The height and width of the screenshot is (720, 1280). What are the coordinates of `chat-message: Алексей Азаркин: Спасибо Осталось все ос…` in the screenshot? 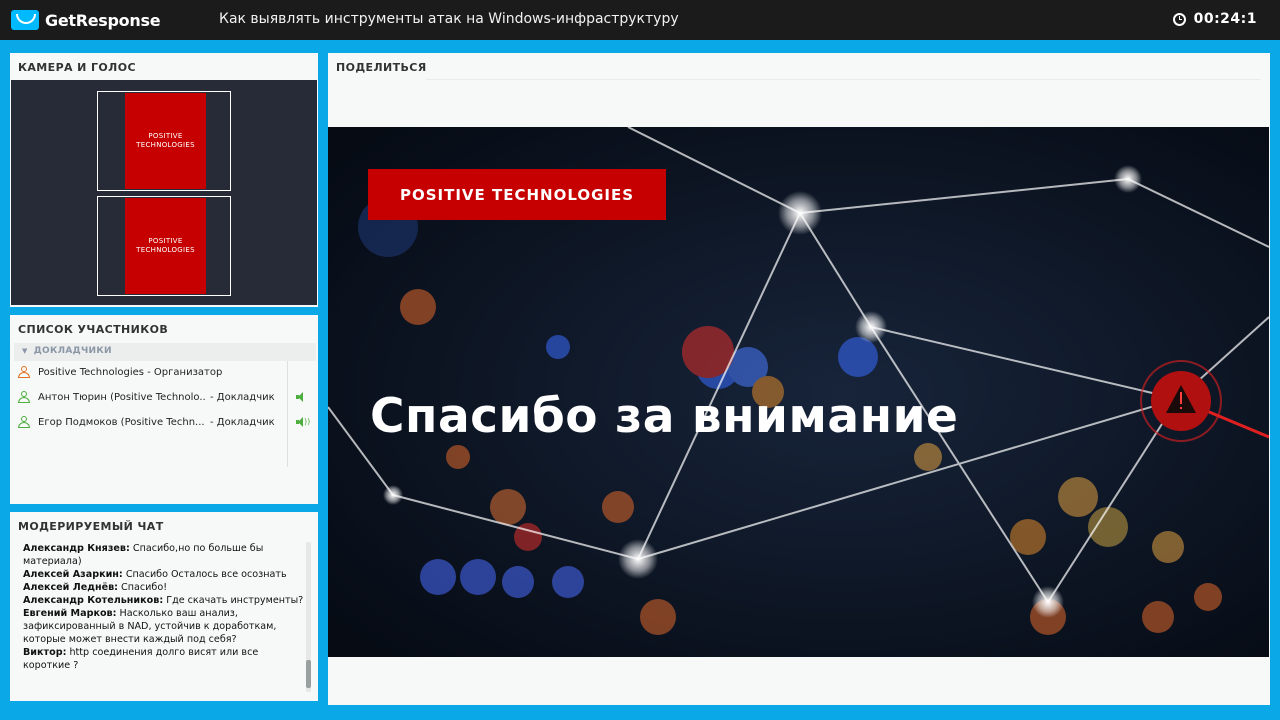 It's located at (164, 574).